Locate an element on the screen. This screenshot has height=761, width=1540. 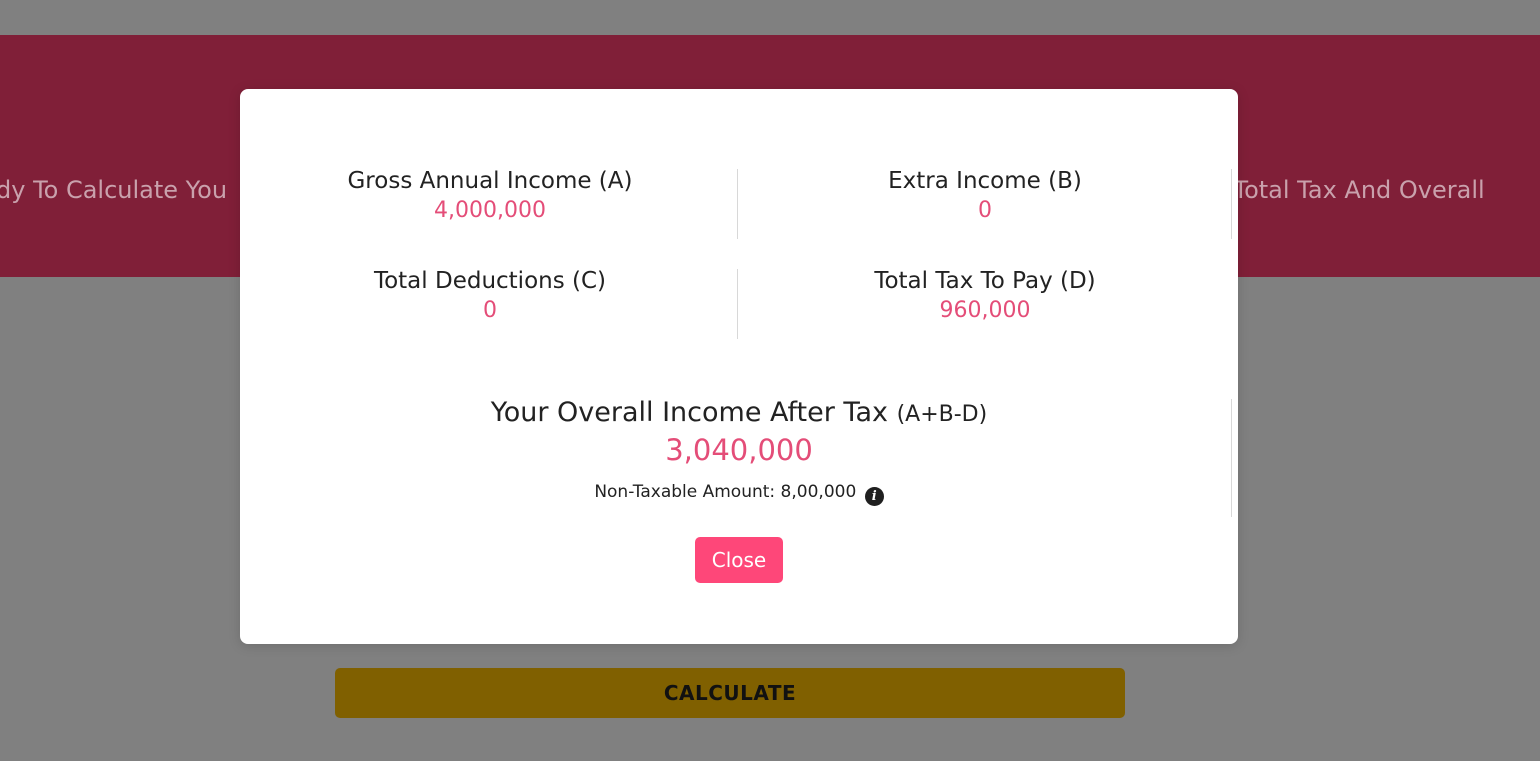
total-tax-value: 960,000 is located at coordinates (985, 310).